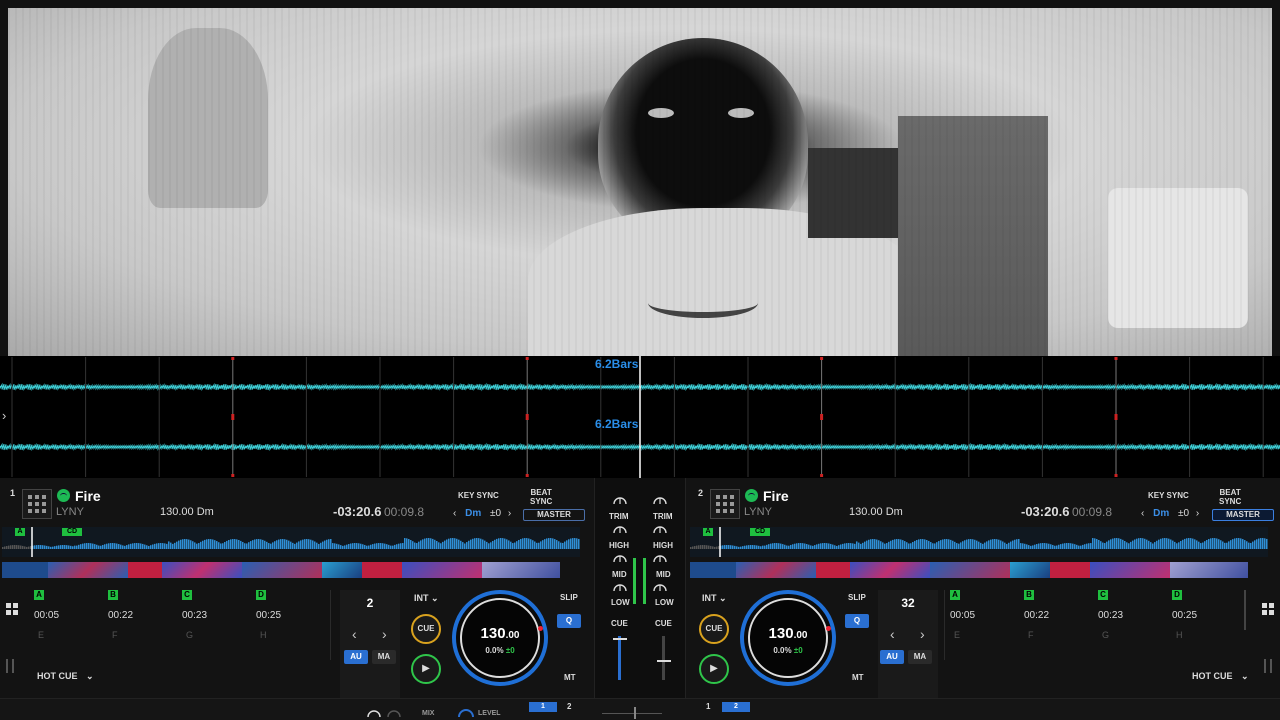  What do you see at coordinates (663, 623) in the screenshot?
I see `cue-label-right: CUE` at bounding box center [663, 623].